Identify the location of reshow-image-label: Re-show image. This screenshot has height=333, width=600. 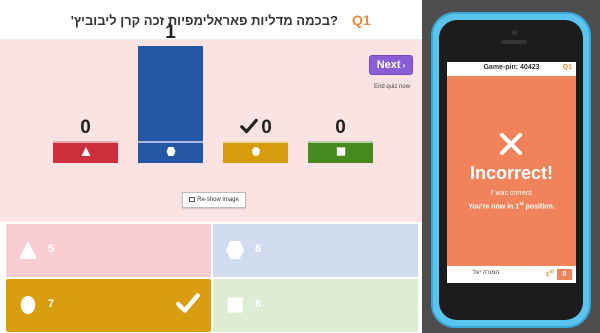
(218, 200).